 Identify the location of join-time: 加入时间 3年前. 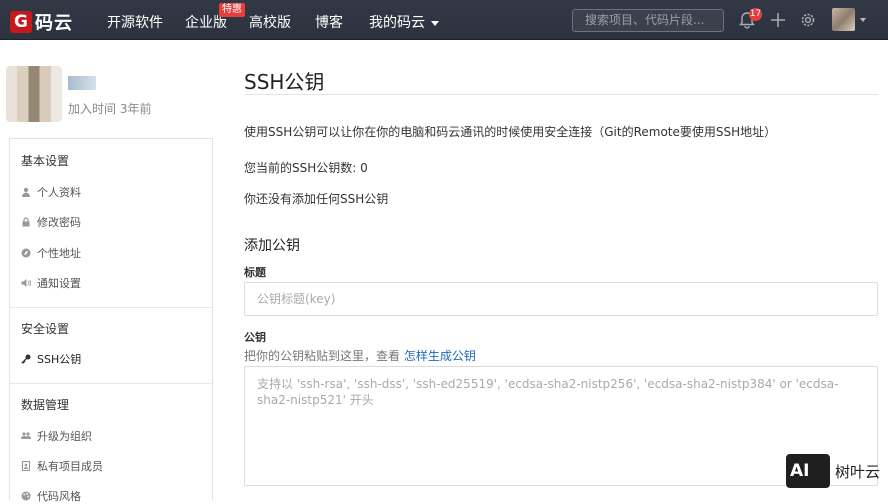
(110, 109).